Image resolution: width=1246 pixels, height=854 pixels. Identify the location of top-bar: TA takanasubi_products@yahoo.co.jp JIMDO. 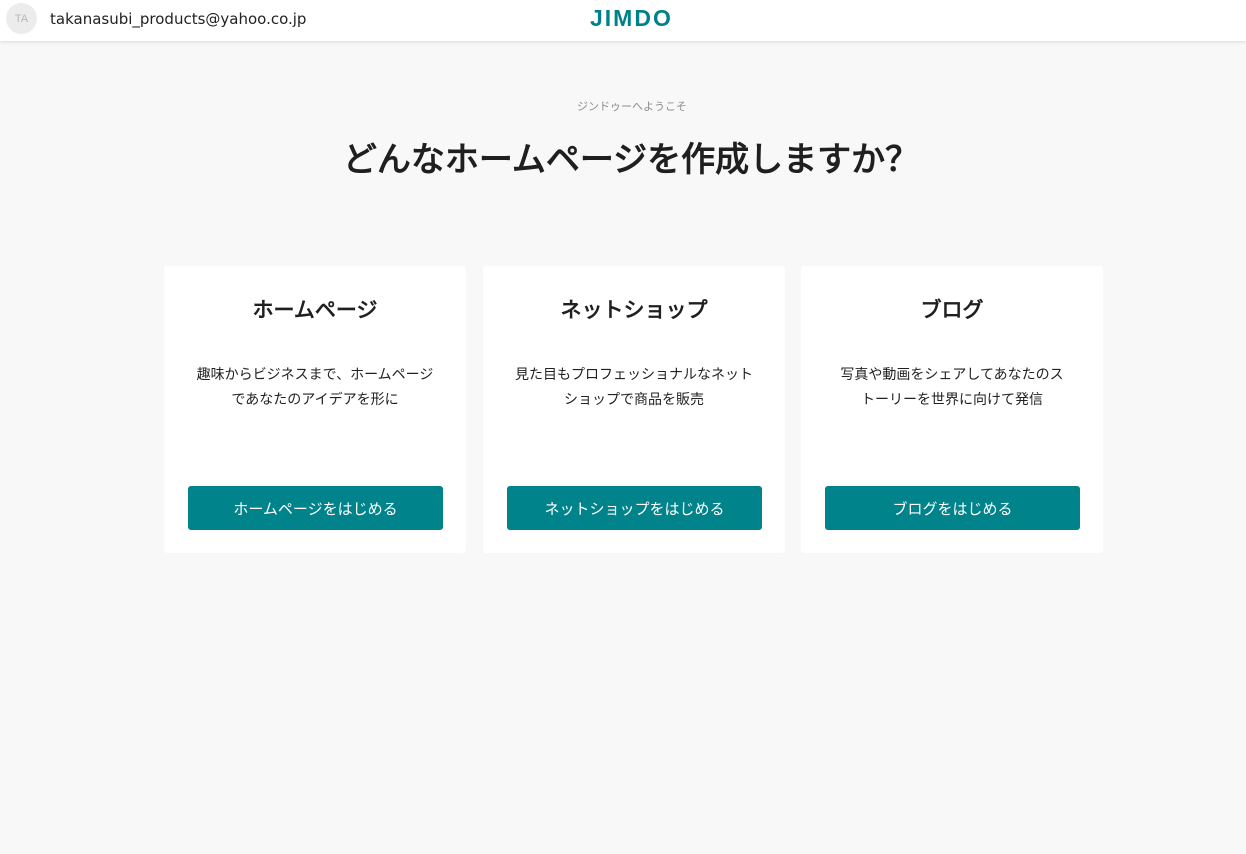
(623, 20).